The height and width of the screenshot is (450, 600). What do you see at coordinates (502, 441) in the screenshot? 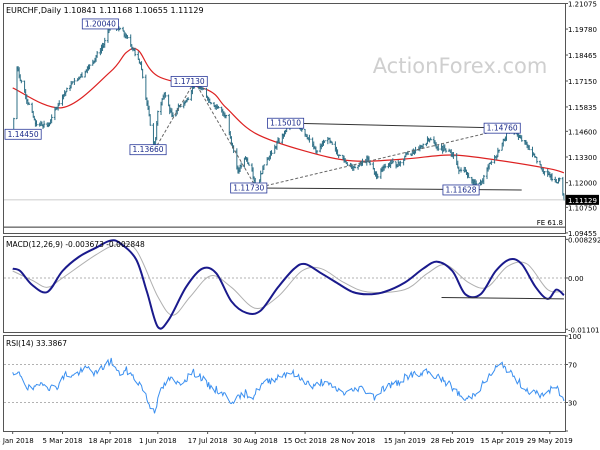
I see `x-tick-label: 15 Apr 2019` at bounding box center [502, 441].